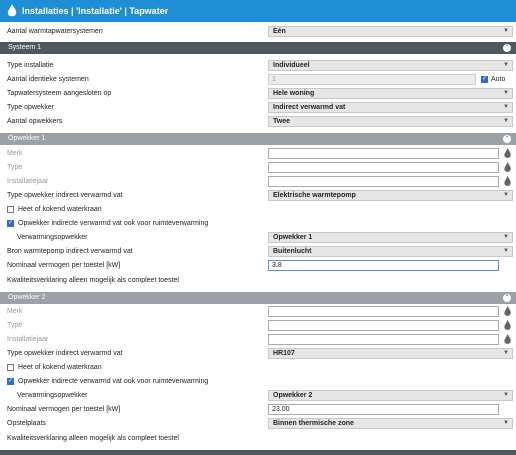  Describe the element at coordinates (258, 410) in the screenshot. I see `row-vermogen-2: Nominaal vermogen per toestel [kW] 23.00` at that location.